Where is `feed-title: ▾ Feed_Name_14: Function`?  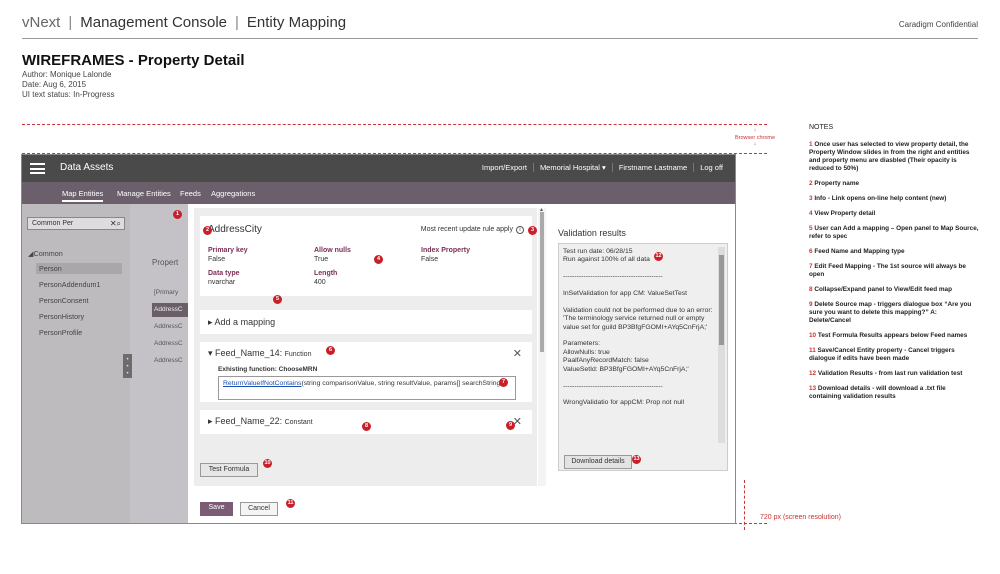
feed-title: ▾ Feed_Name_14: Function is located at coordinates (259, 353).